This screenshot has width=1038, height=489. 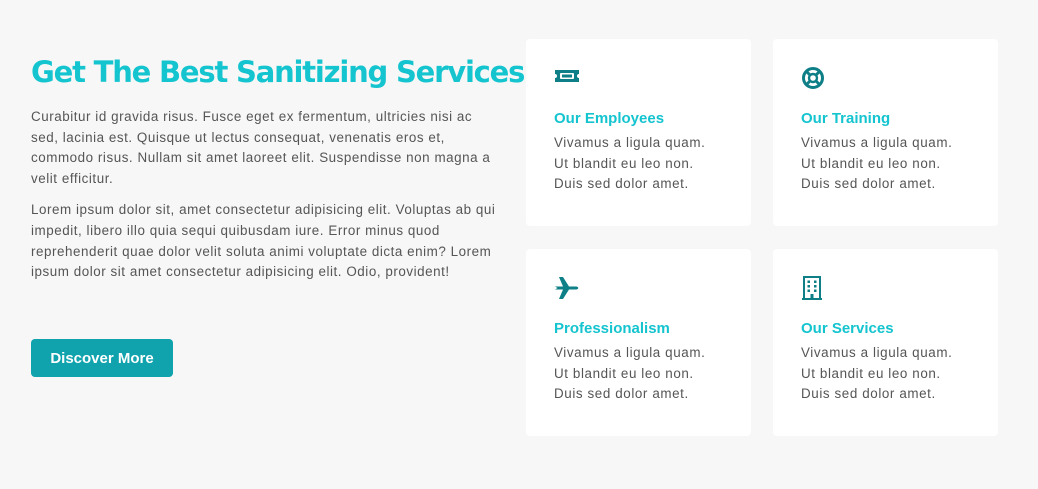 I want to click on card-title: Our Services, so click(x=847, y=328).